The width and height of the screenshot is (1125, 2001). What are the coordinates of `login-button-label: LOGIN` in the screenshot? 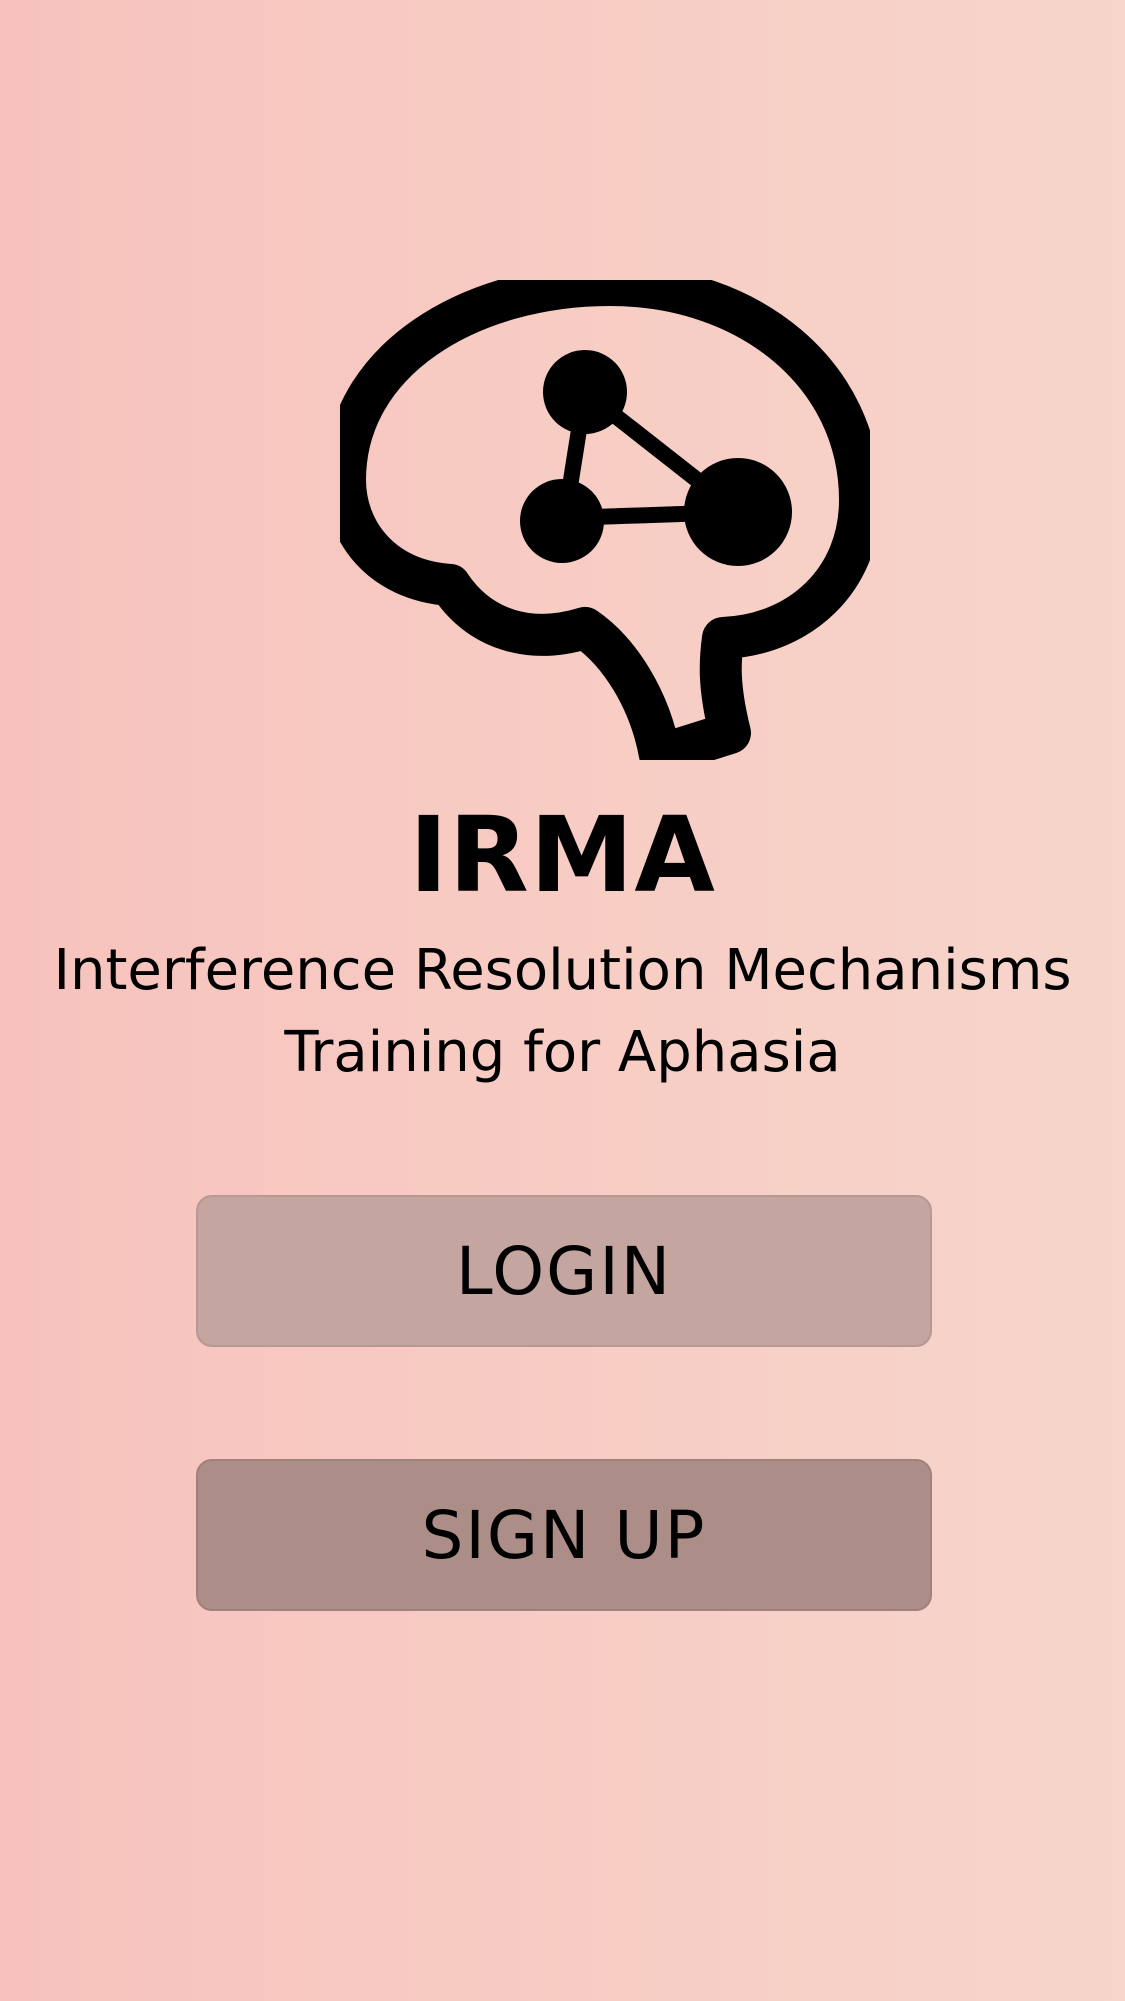 It's located at (564, 1271).